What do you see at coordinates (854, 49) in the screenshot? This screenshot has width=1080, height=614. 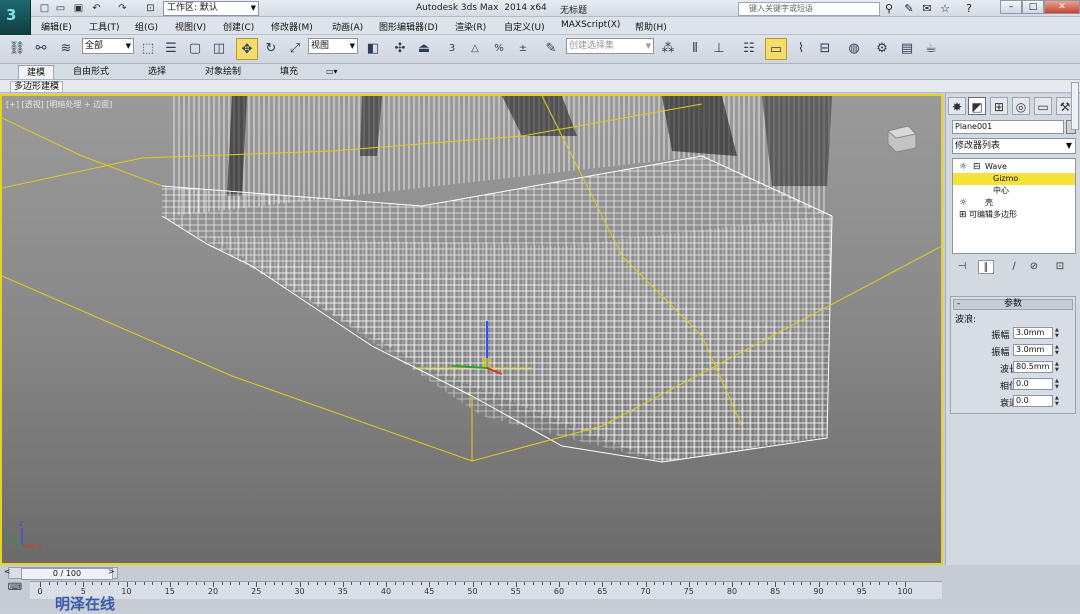 I see `material-editor-icon: ◍` at bounding box center [854, 49].